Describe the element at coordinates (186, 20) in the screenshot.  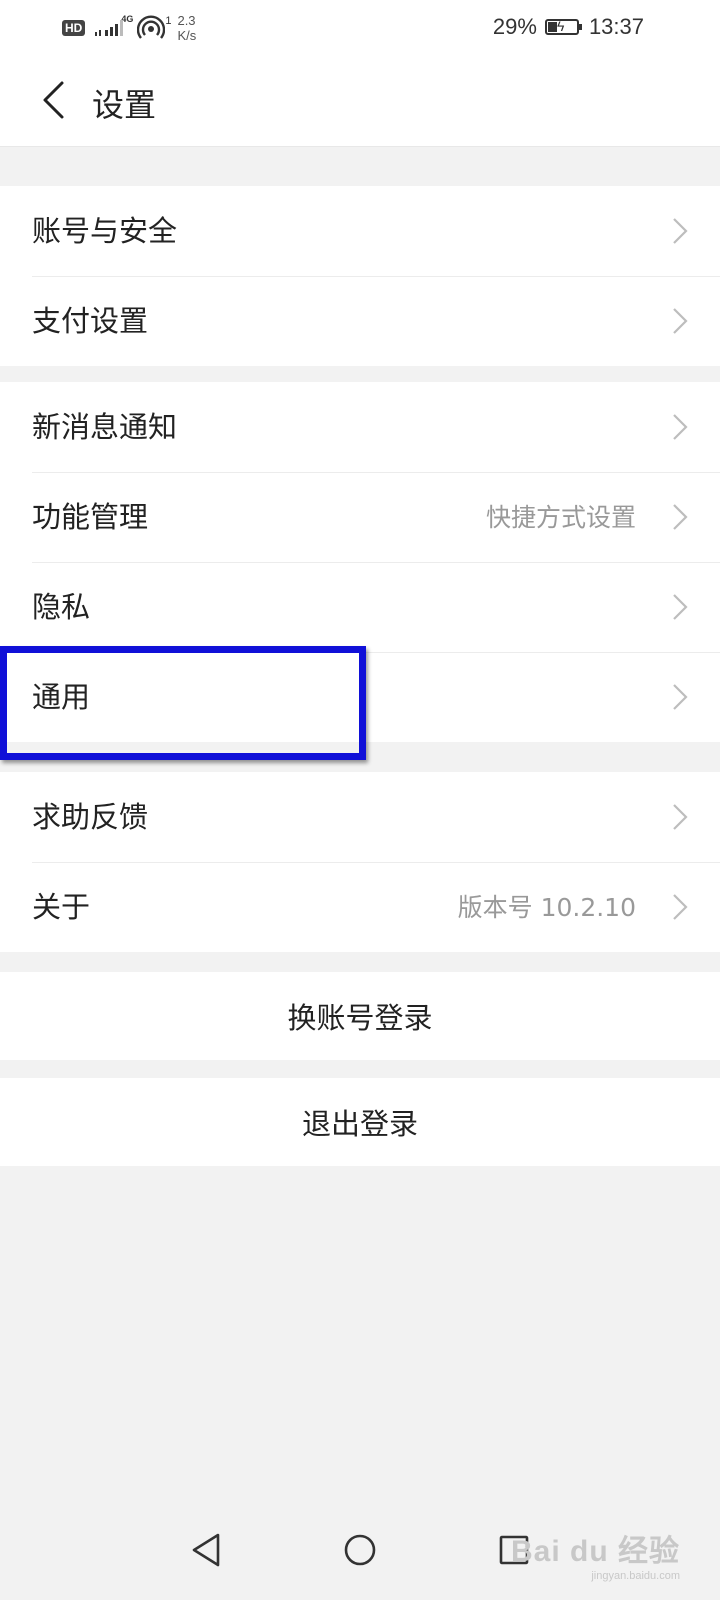
I see `speed-value: 2.3` at that location.